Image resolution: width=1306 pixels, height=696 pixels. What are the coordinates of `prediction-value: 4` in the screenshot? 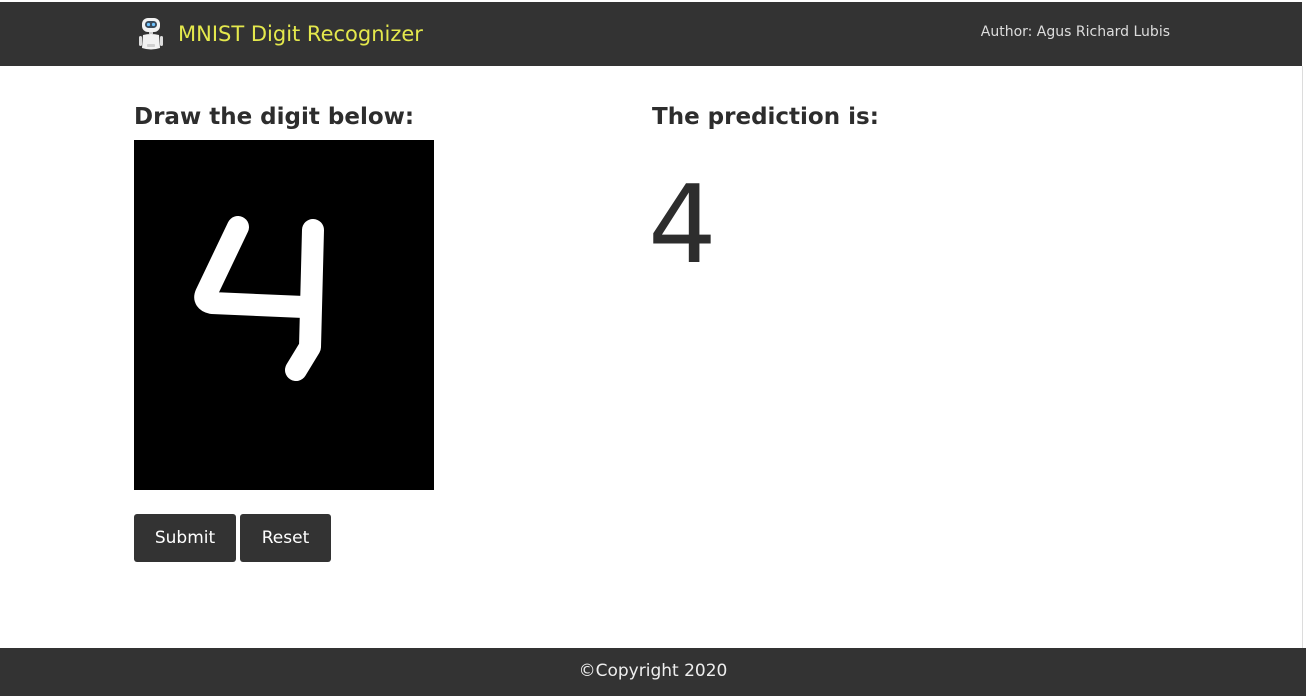 It's located at (682, 225).